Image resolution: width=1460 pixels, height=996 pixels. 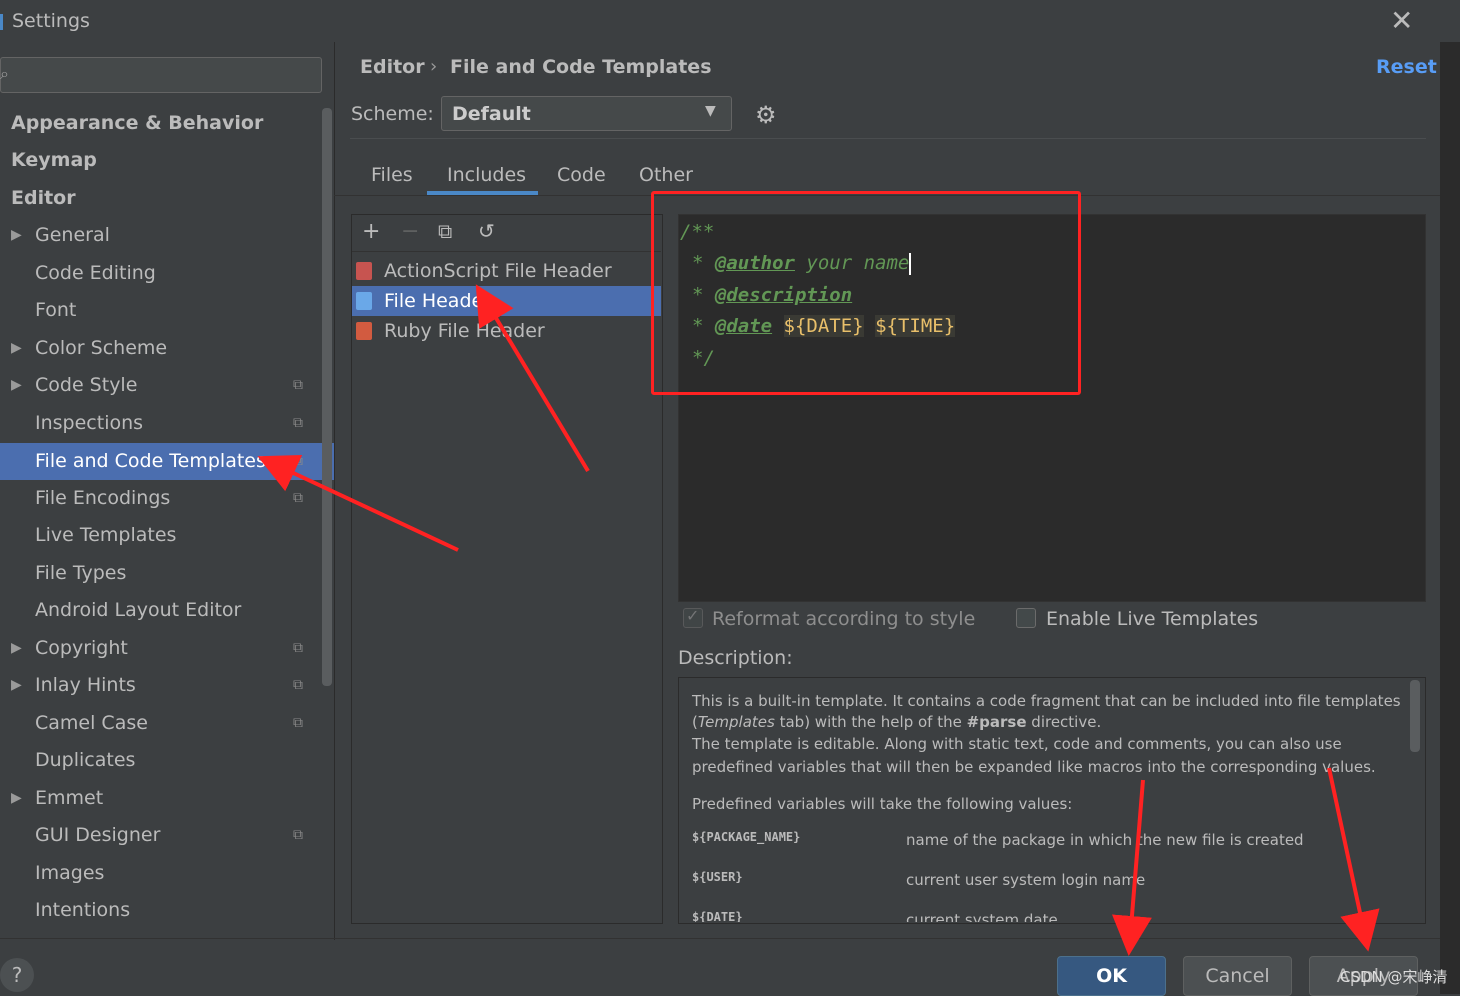 I want to click on variable-name: ${USER}, so click(x=717, y=877).